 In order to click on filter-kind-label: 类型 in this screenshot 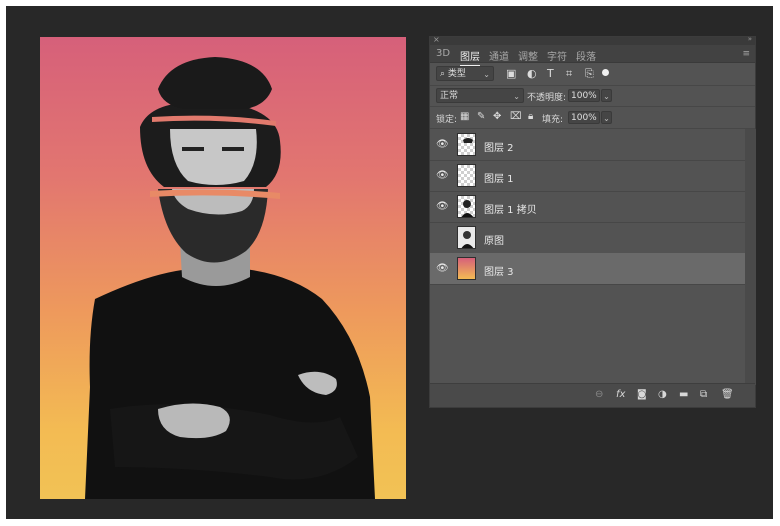, I will do `click(456, 74)`.